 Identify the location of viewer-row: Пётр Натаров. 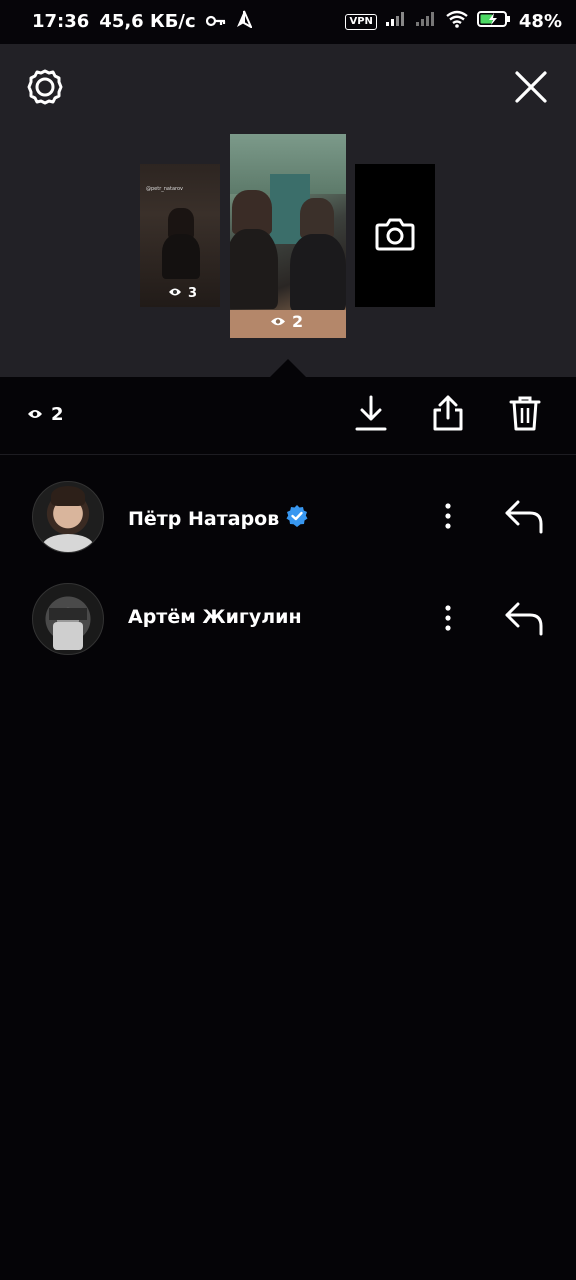
(288, 516).